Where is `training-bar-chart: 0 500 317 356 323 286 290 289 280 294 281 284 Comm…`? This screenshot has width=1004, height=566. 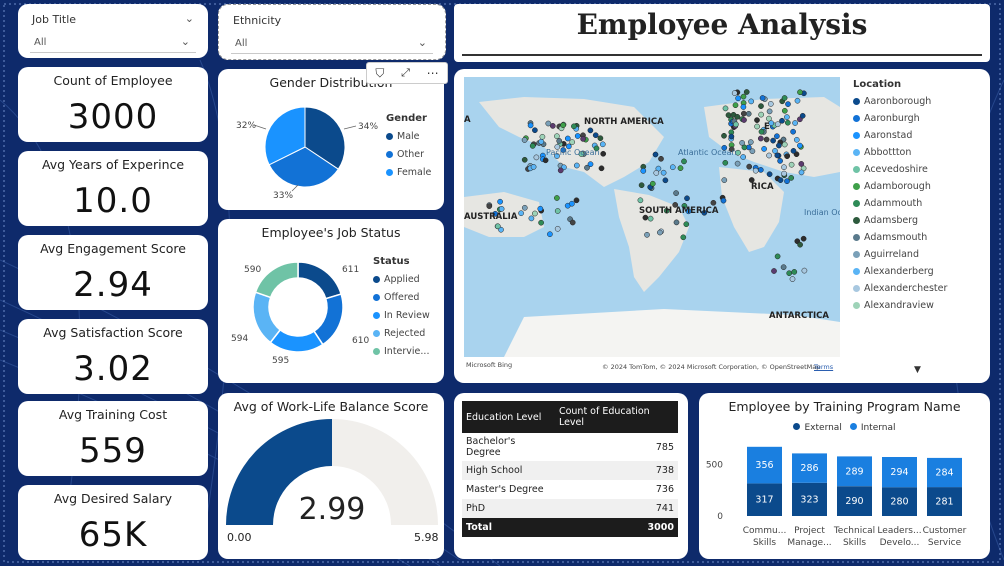 training-bar-chart: 0 500 317 356 323 286 290 289 280 294 281 284 Comm… is located at coordinates (844, 497).